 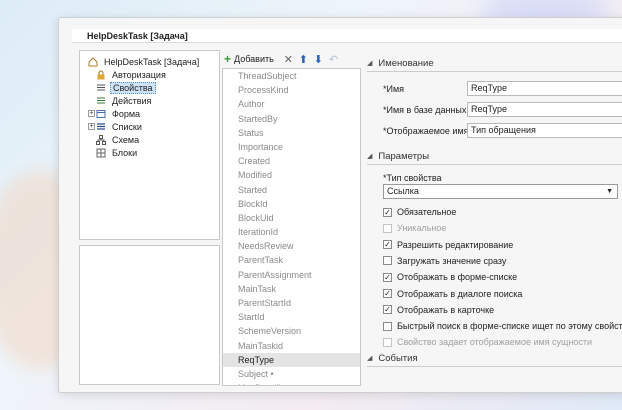 What do you see at coordinates (457, 277) in the screenshot?
I see `checkbox-label: Отображать в форме-списке` at bounding box center [457, 277].